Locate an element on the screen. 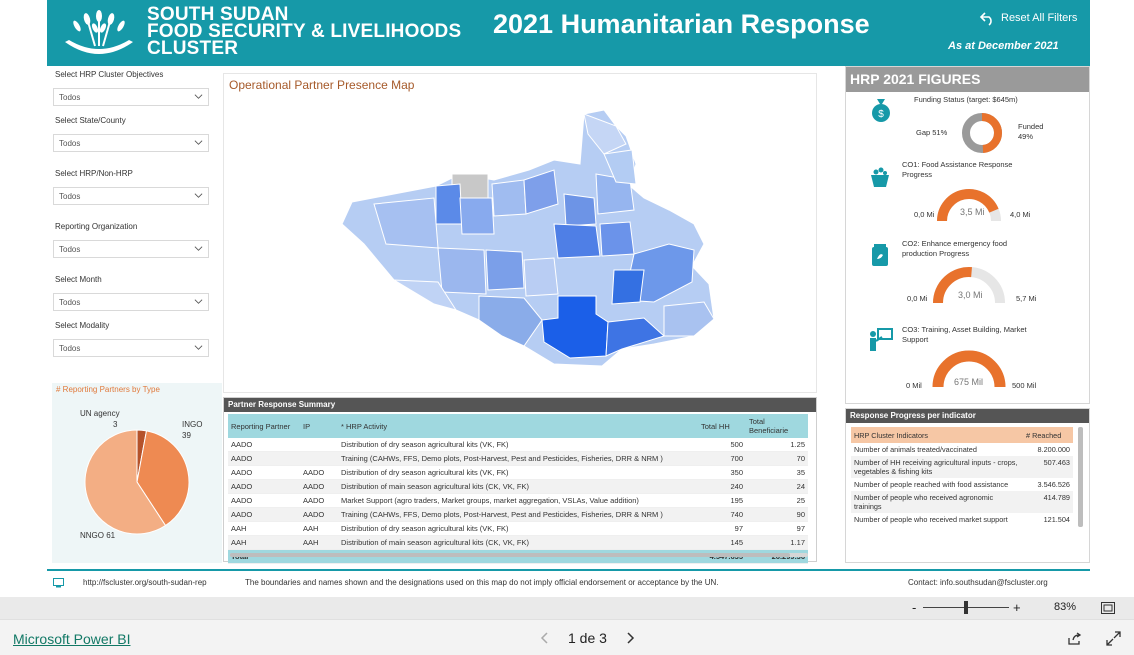 The height and width of the screenshot is (655, 1134). cell: 500 is located at coordinates (722, 445).